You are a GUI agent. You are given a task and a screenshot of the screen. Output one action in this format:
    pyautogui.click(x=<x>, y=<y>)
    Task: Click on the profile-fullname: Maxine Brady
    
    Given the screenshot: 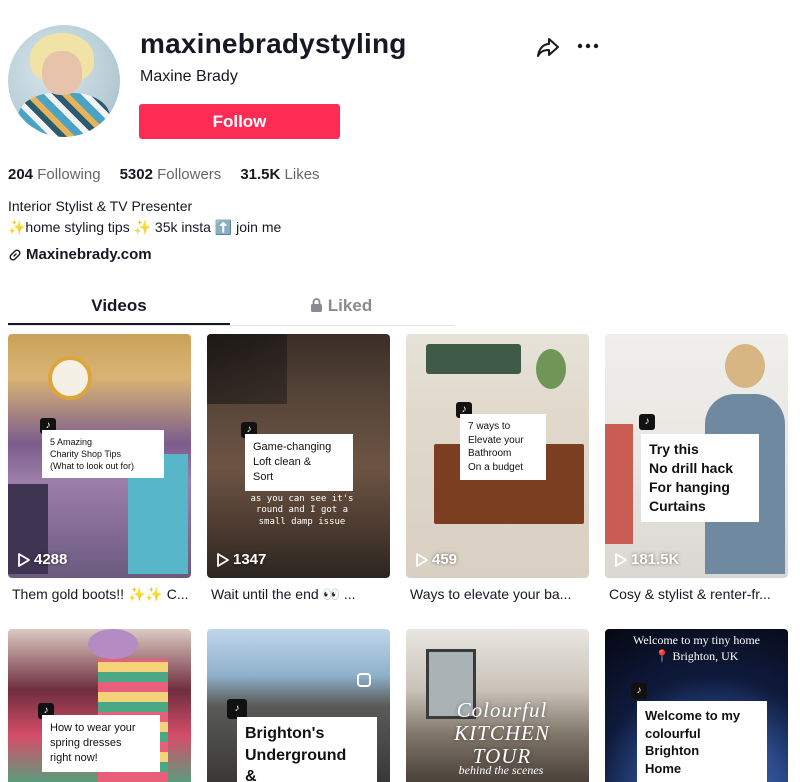 What is the action you would take?
    pyautogui.click(x=189, y=76)
    